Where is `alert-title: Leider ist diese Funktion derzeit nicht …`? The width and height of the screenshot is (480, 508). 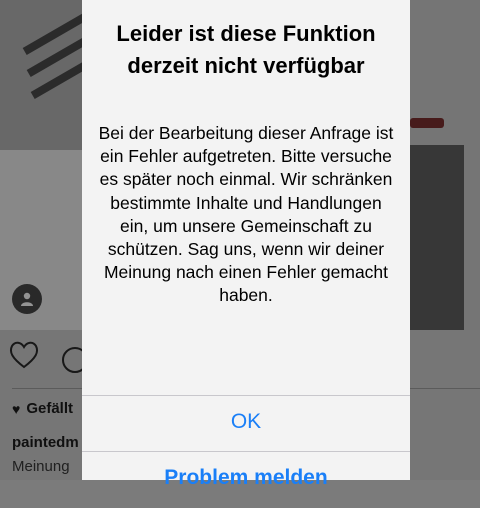 alert-title: Leider ist diese Funktion derzeit nicht … is located at coordinates (246, 49).